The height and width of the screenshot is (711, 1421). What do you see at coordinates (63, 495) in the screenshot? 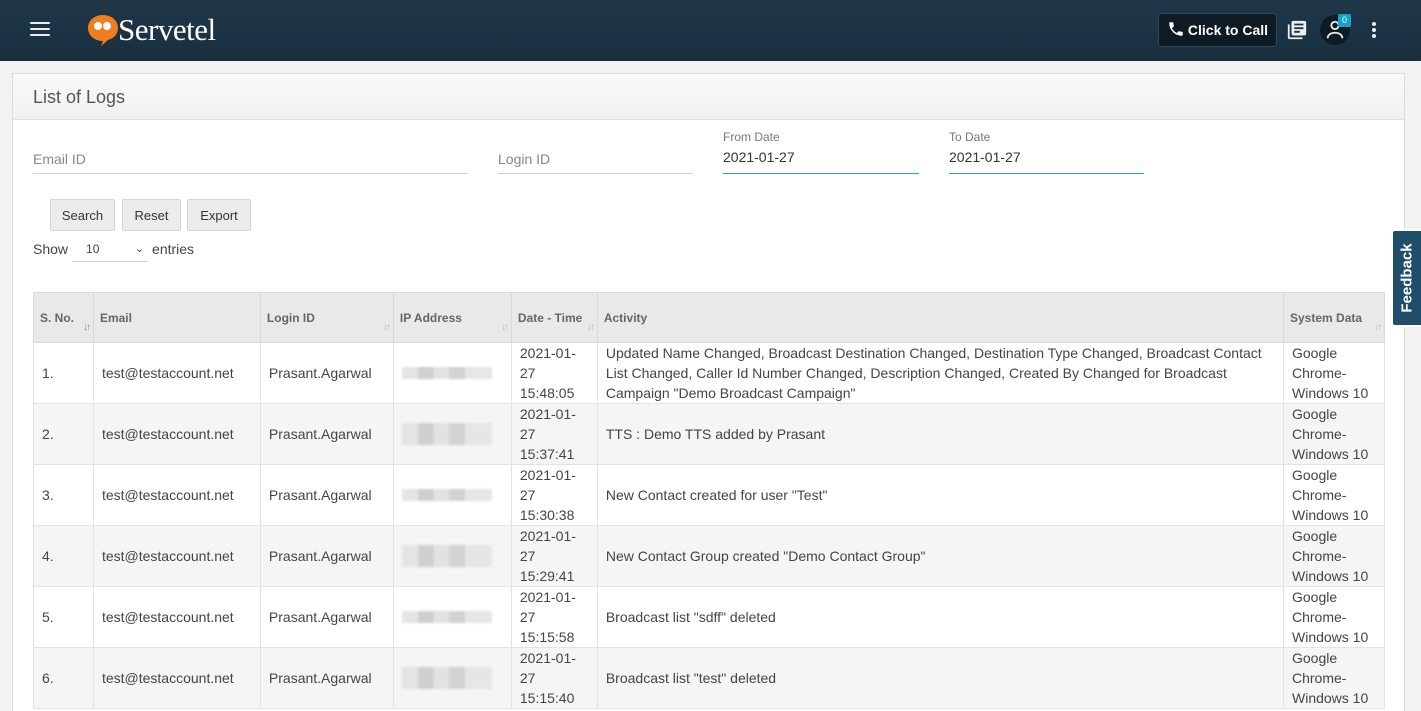
I see `cell-sno: 3.` at bounding box center [63, 495].